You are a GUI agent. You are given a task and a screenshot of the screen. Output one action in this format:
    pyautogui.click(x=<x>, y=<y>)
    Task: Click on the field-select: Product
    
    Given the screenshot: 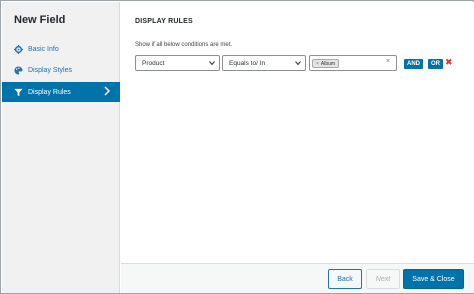 What is the action you would take?
    pyautogui.click(x=177, y=63)
    